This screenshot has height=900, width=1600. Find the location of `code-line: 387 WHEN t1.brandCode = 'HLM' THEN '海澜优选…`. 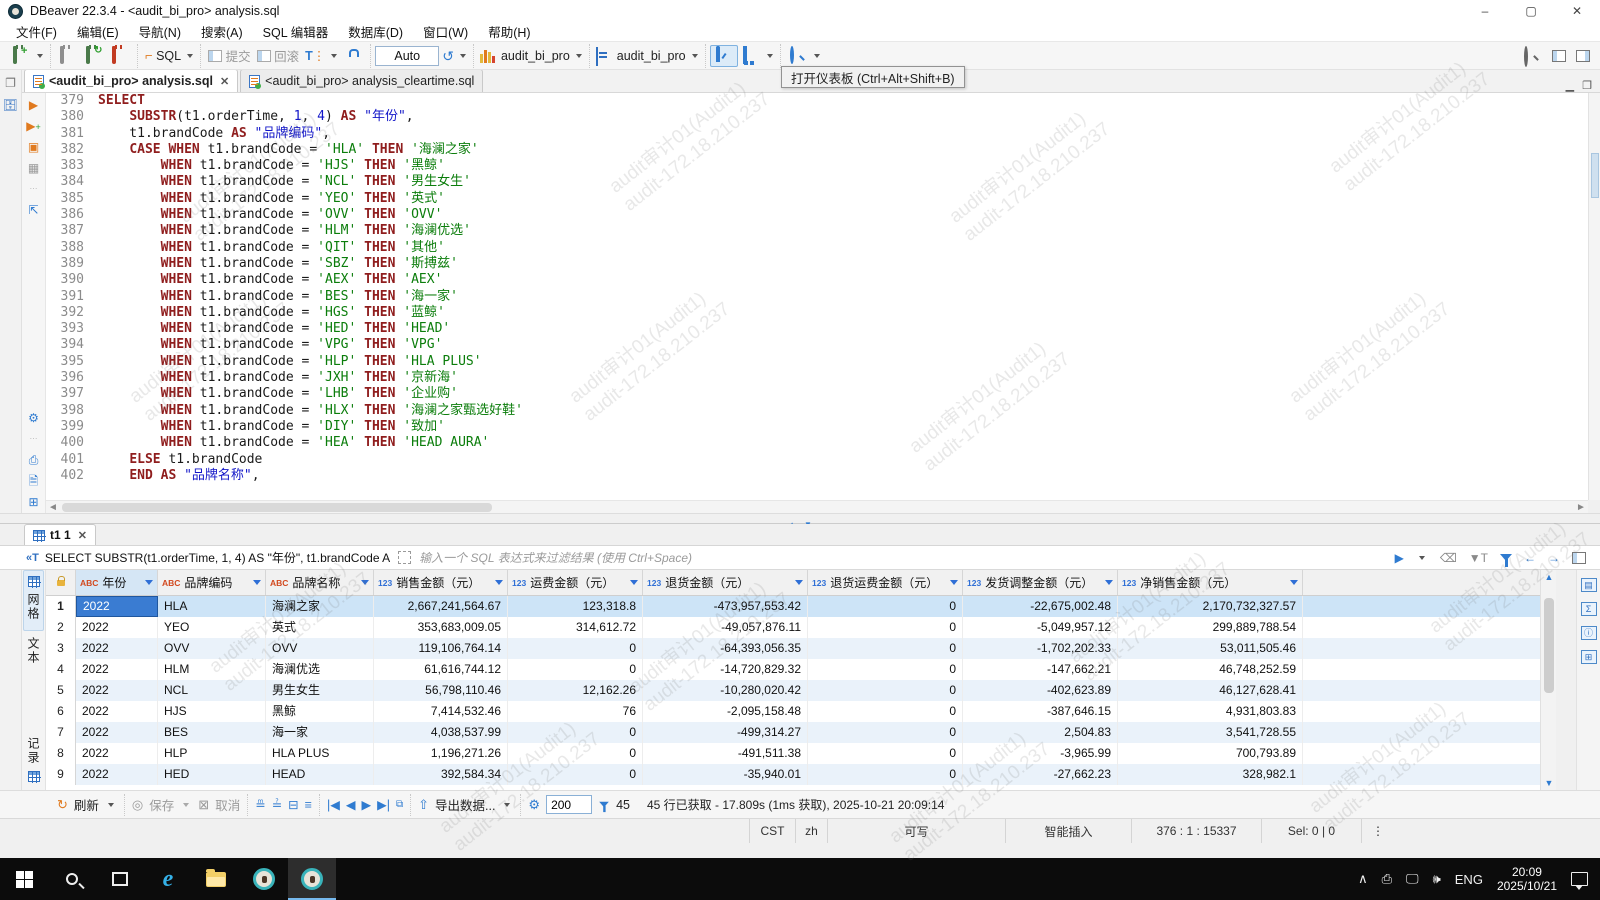

code-line: 387 WHEN t1.brandCode = 'HLM' THEN '海澜优选… is located at coordinates (817, 231).